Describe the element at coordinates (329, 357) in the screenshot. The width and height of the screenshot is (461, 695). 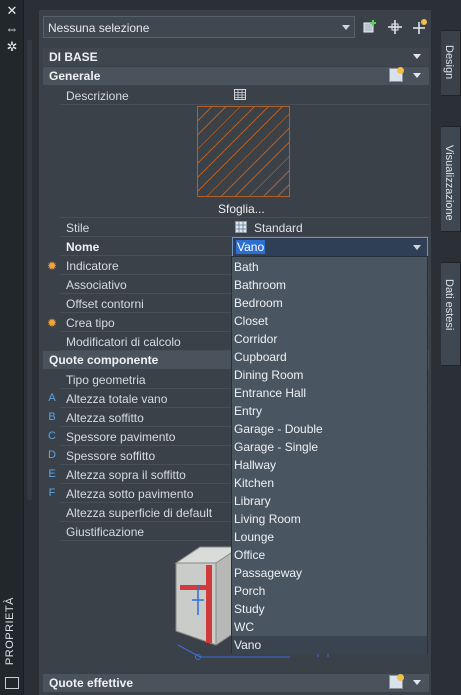
I see `list-item: Cupboard` at that location.